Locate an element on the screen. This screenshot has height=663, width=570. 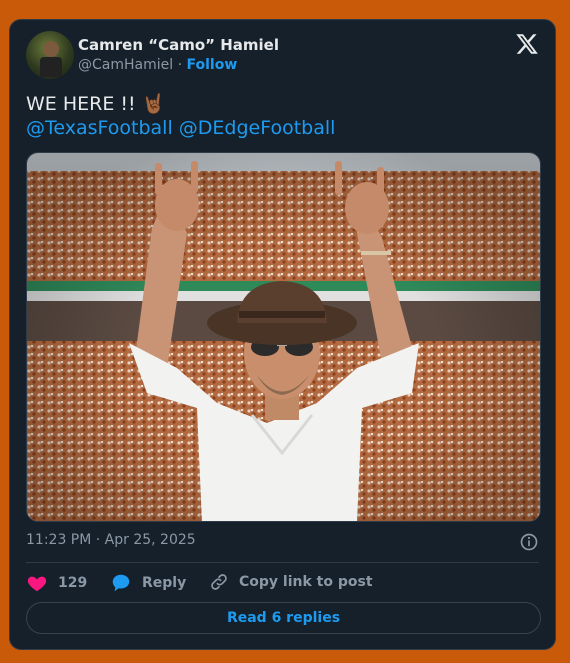
author-handle: @CamHamiel is located at coordinates (125, 65).